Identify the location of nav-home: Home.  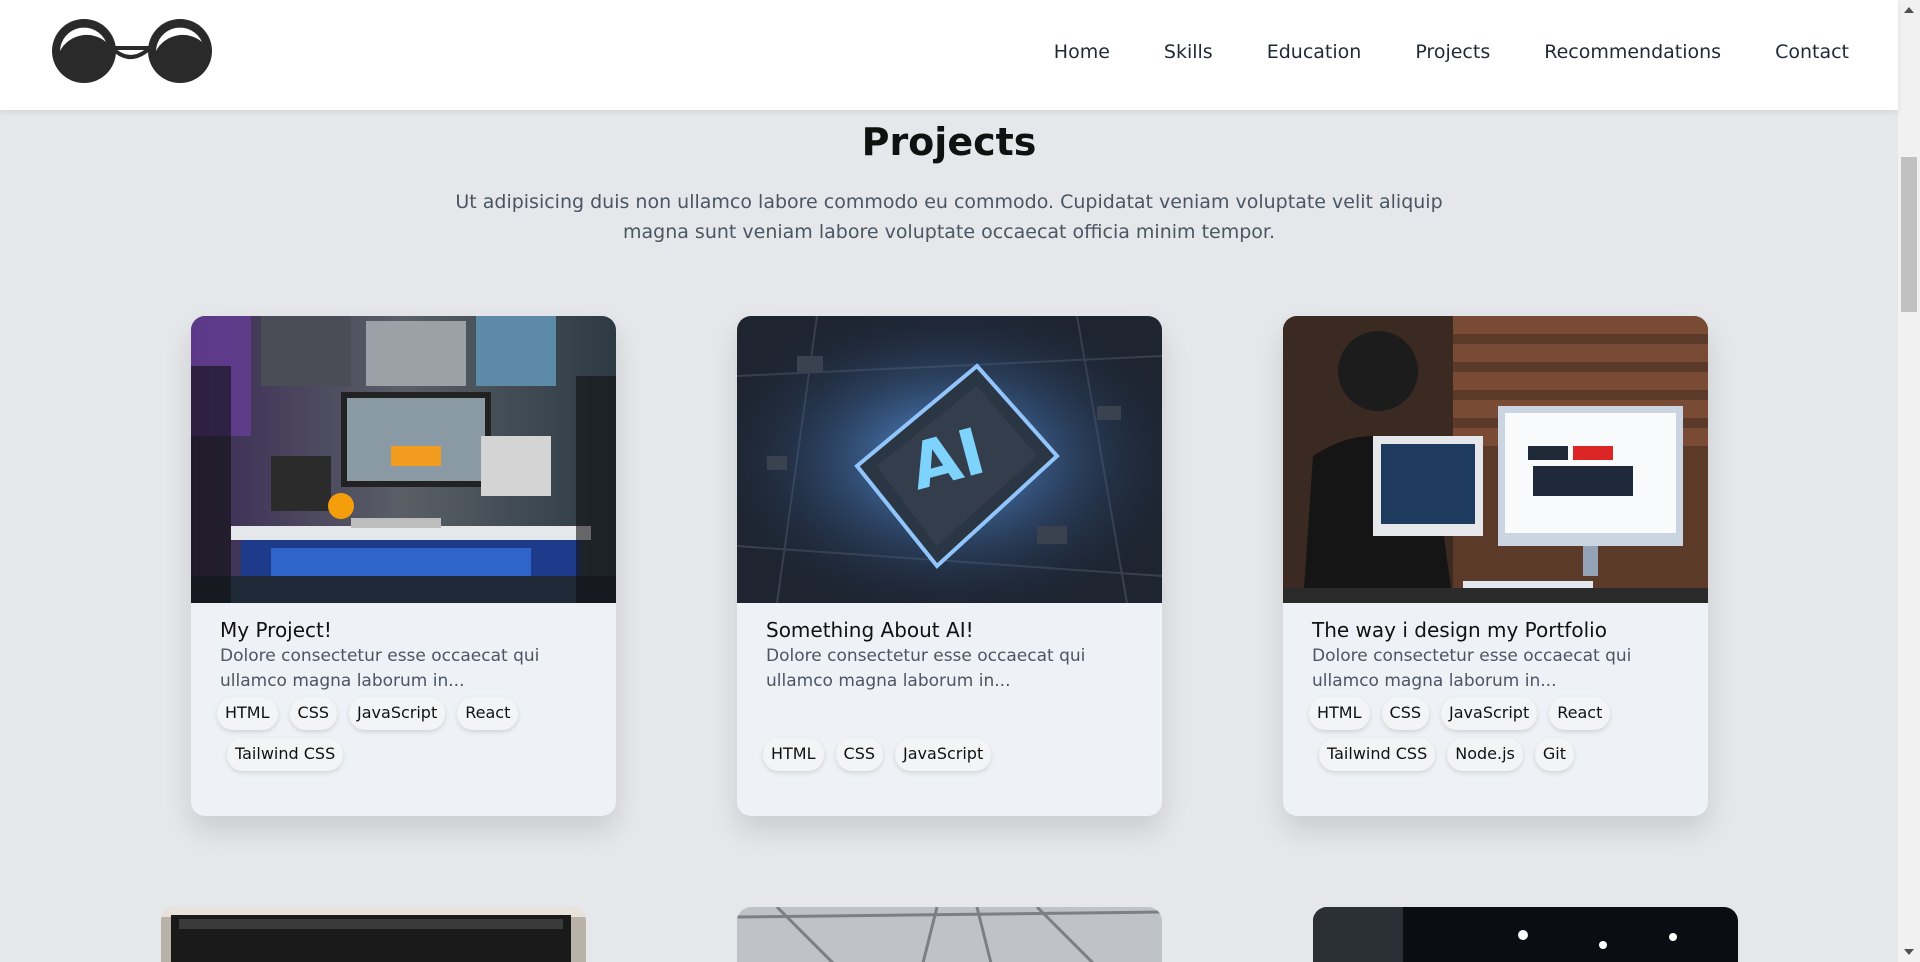
(1082, 52).